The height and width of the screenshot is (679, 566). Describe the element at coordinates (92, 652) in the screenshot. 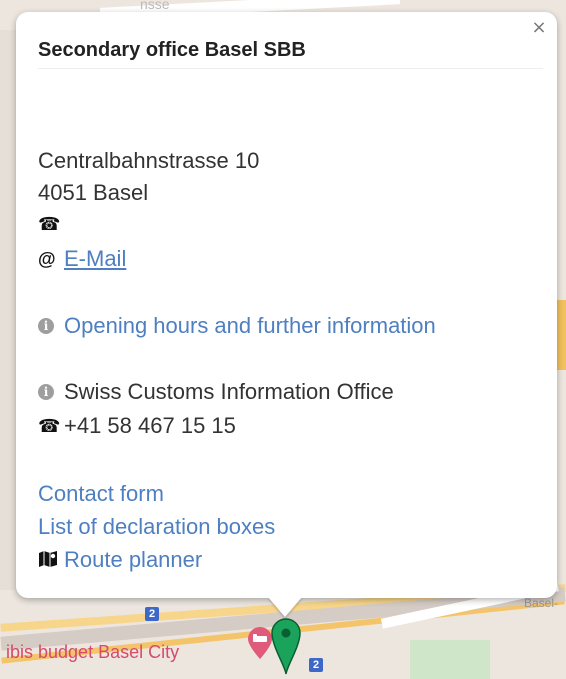

I see `poi-label: ibis budget Basel City` at that location.